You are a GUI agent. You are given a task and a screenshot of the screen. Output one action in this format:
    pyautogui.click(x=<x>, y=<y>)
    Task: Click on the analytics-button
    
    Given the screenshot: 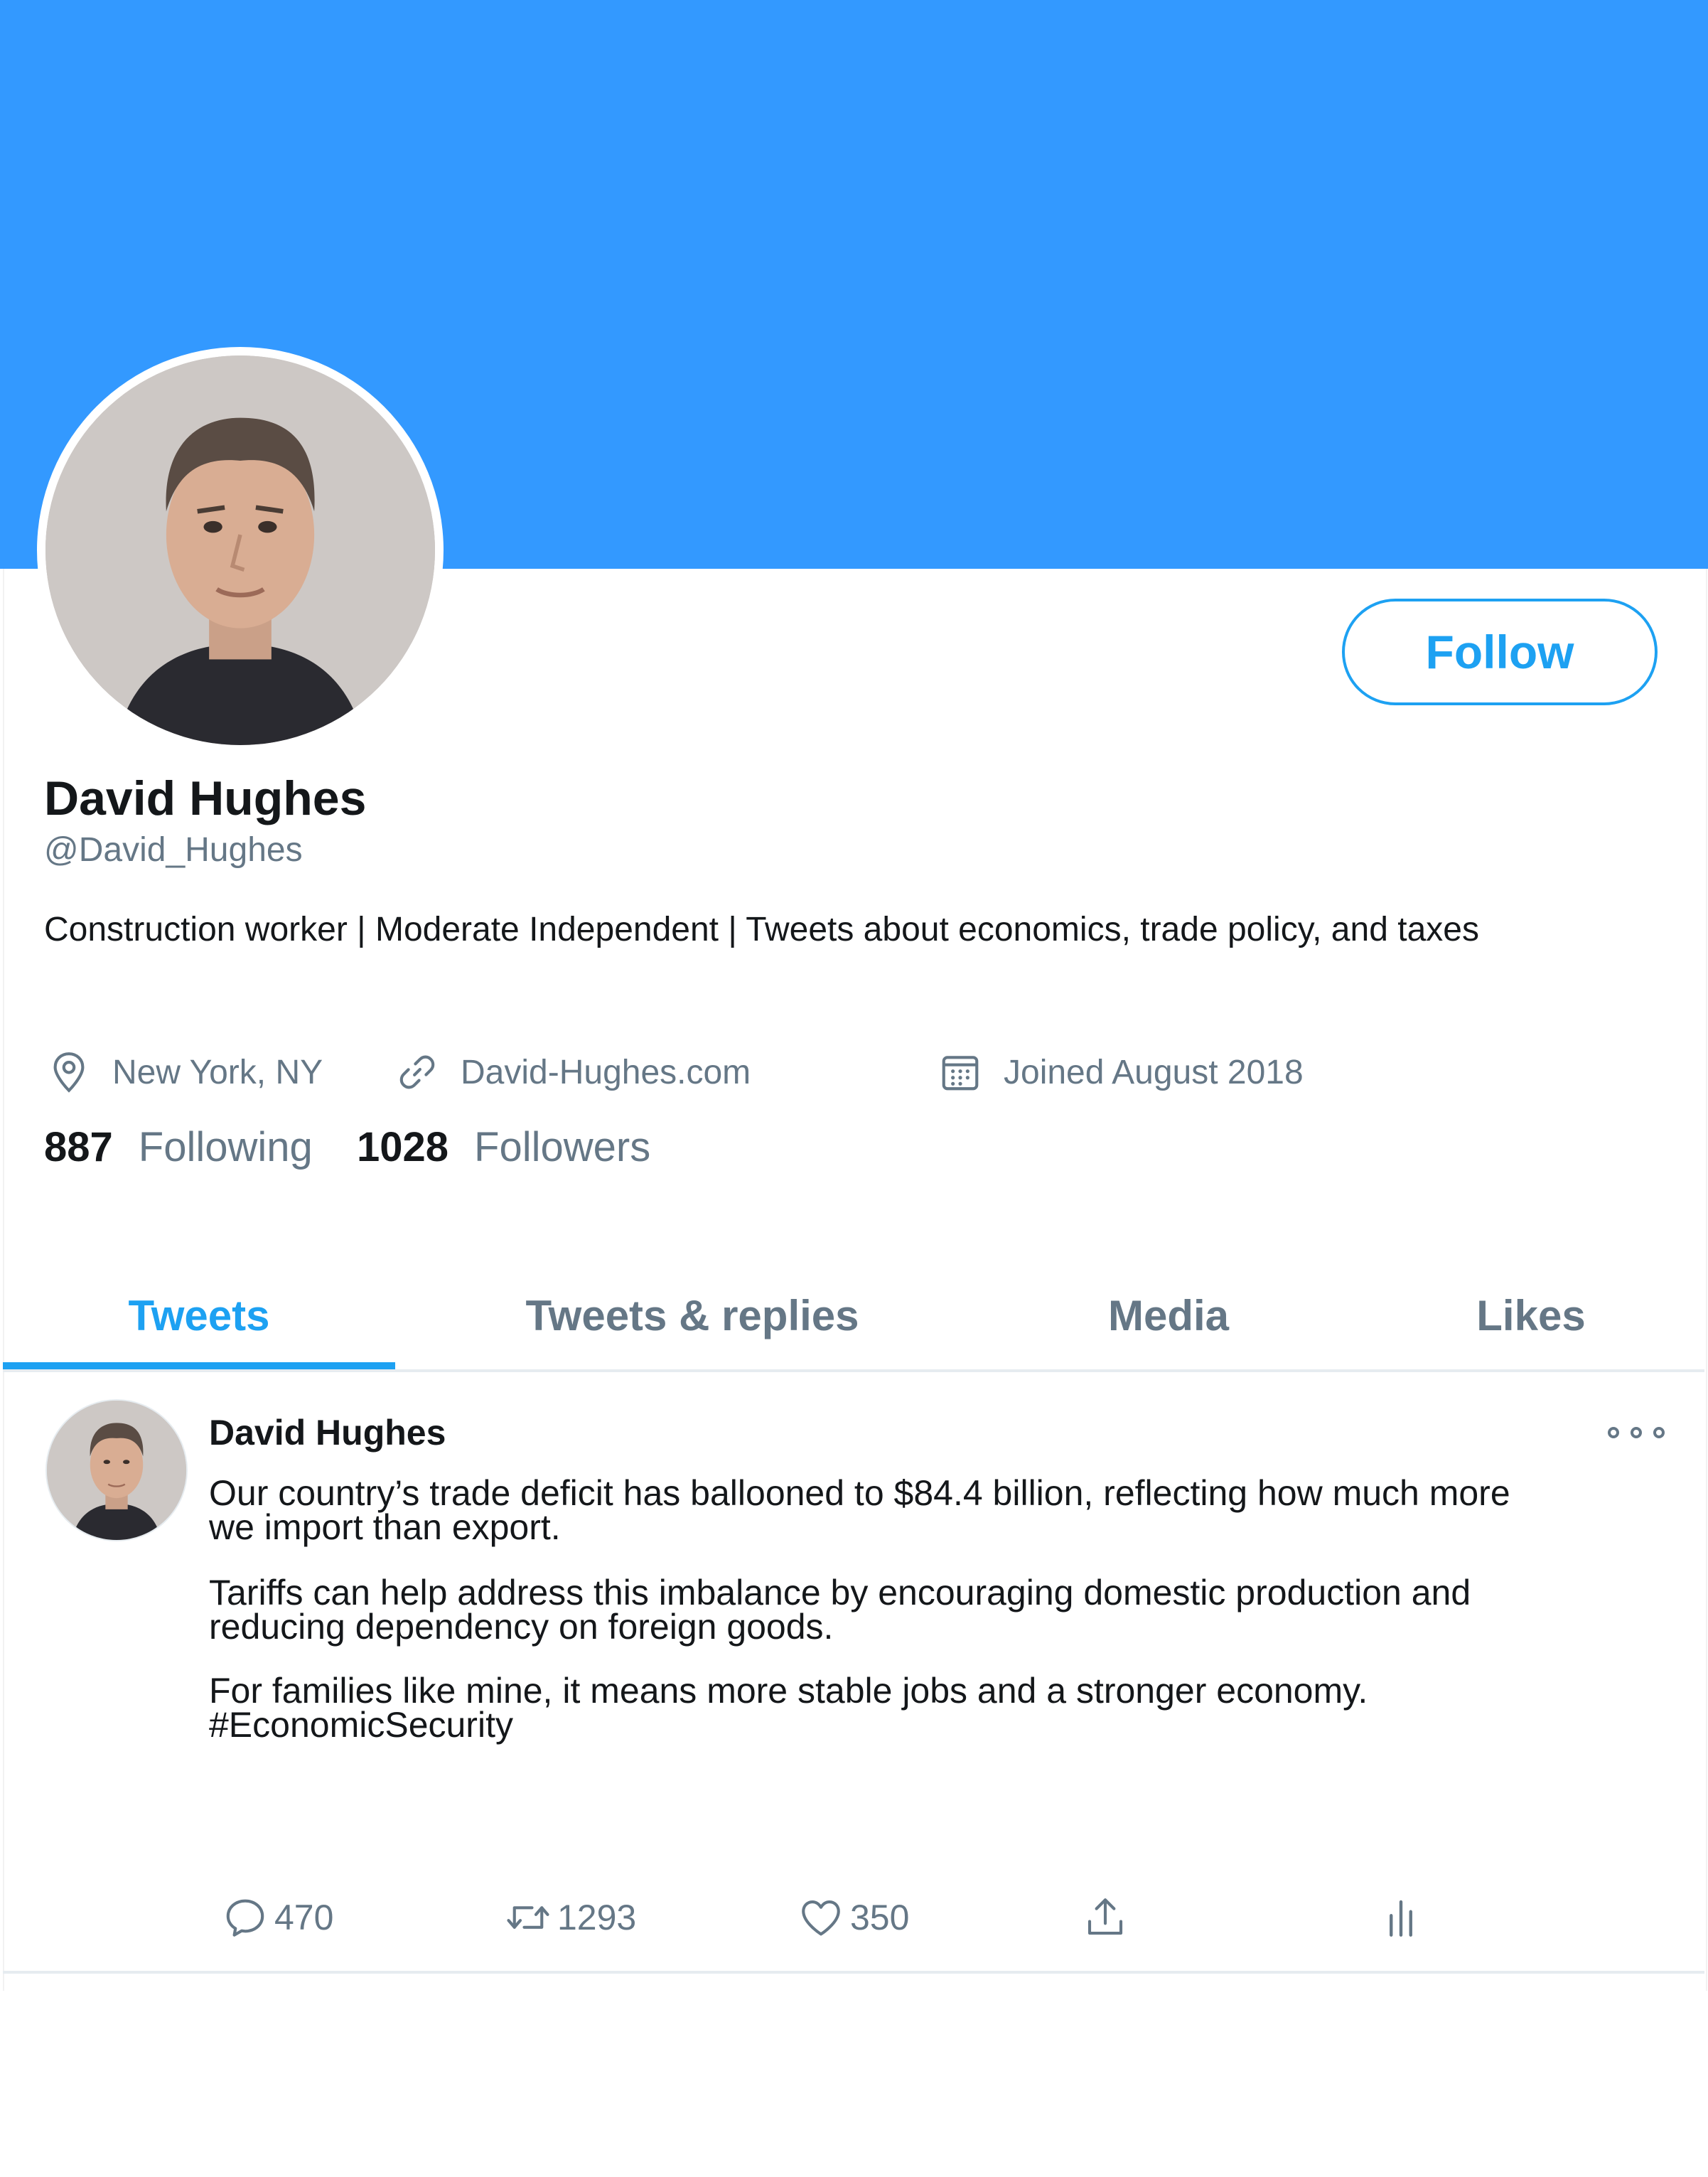 What is the action you would take?
    pyautogui.click(x=1403, y=1918)
    